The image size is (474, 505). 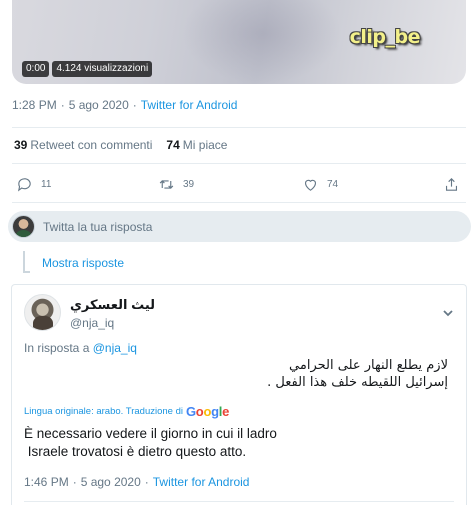 What do you see at coordinates (83, 263) in the screenshot?
I see `show-replies-link: Mostra risposte` at bounding box center [83, 263].